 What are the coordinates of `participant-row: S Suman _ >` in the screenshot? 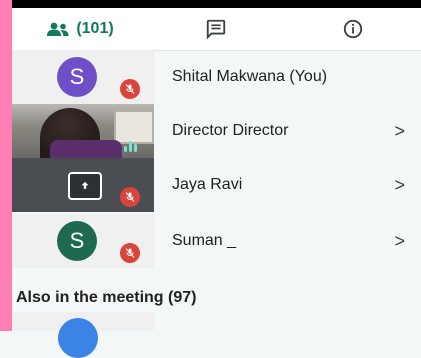 It's located at (216, 241).